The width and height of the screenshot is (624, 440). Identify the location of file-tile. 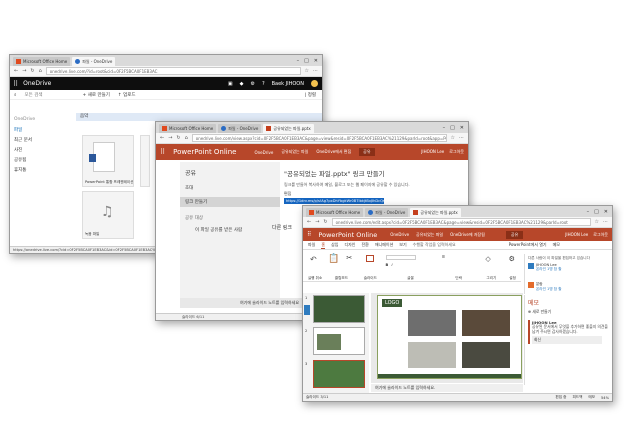
(145, 161).